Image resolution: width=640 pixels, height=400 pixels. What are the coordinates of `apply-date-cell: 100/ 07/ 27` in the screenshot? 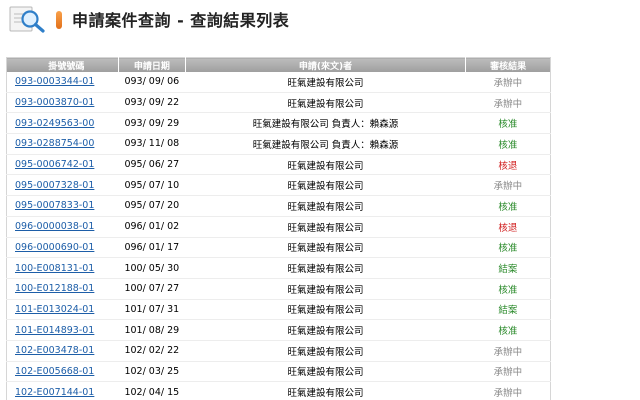 It's located at (152, 289).